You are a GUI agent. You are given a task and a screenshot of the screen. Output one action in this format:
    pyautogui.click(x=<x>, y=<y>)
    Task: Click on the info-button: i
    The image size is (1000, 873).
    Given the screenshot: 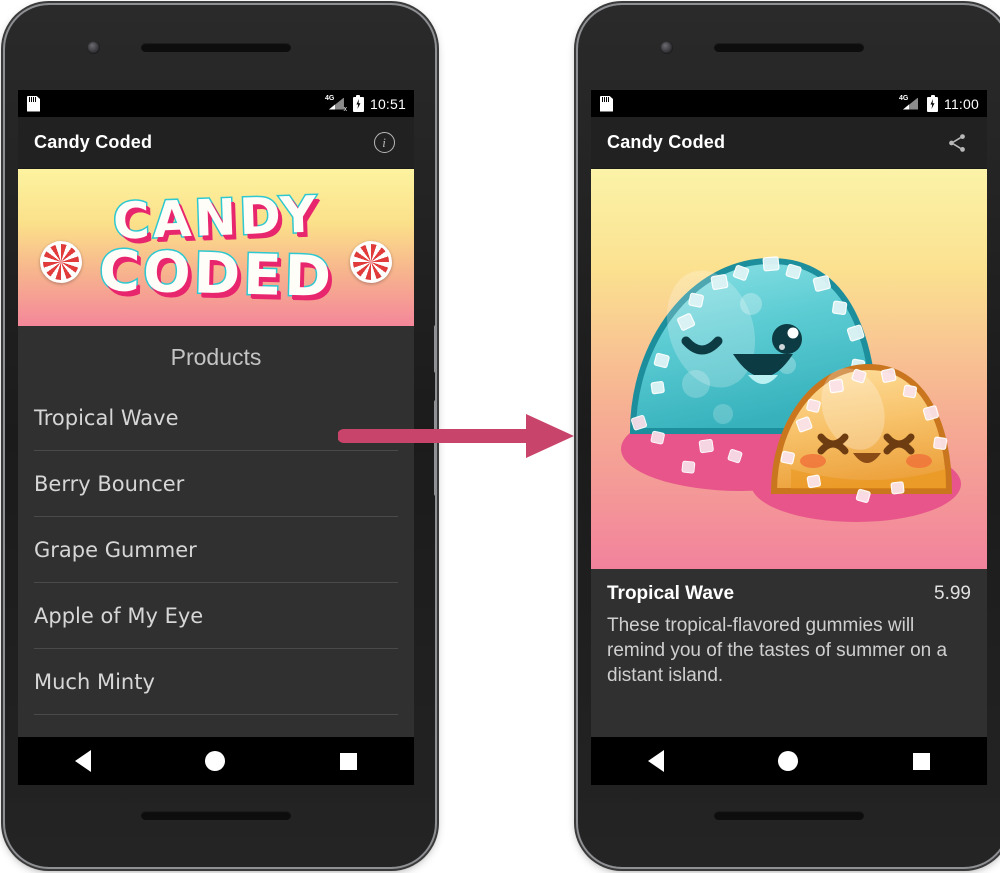 What is the action you would take?
    pyautogui.click(x=384, y=143)
    